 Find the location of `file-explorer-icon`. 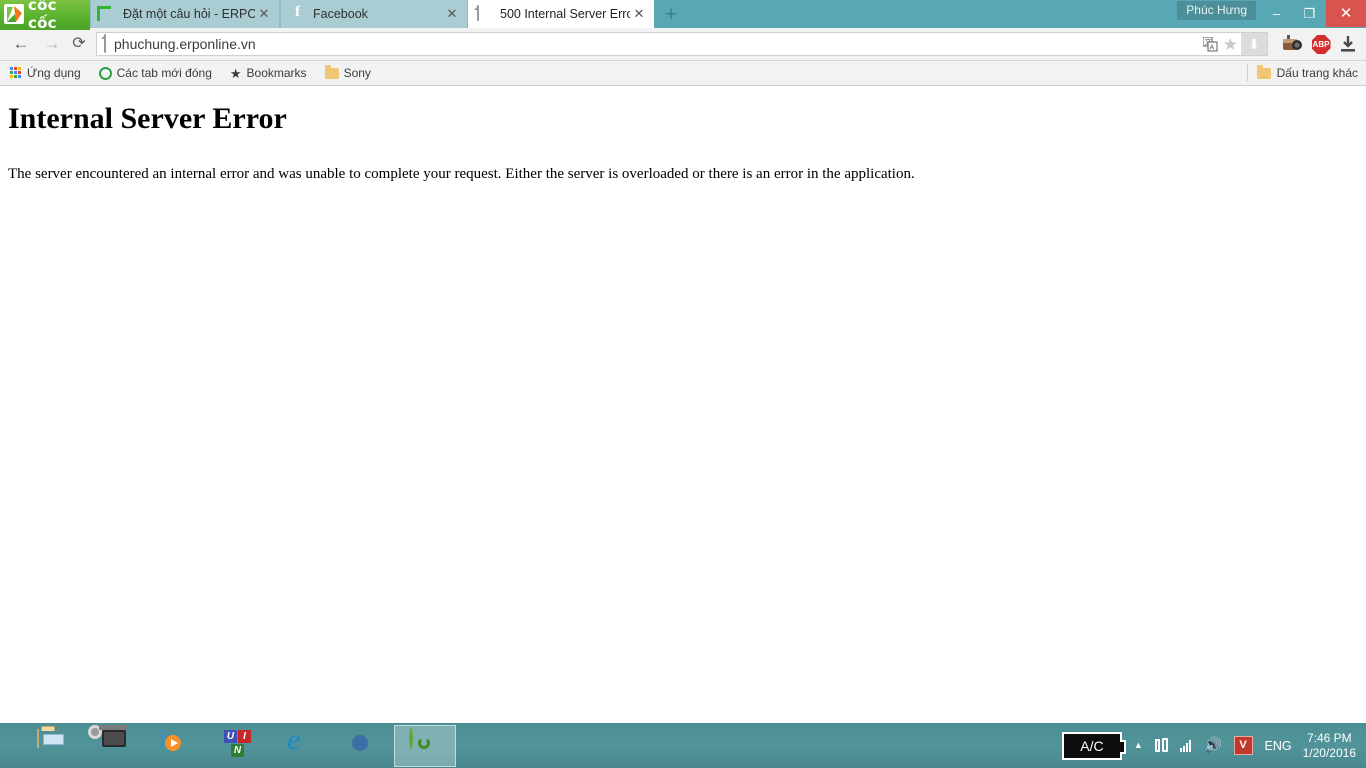

file-explorer-icon is located at coordinates (53, 745).